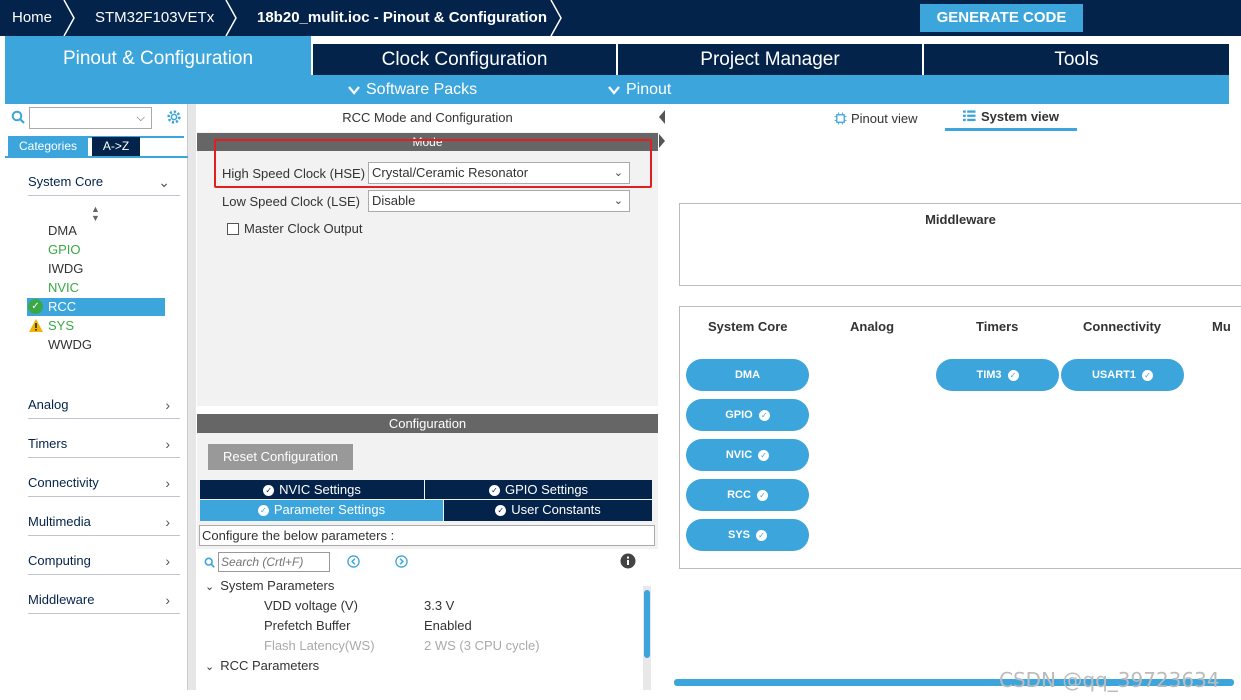  I want to click on parameter-name: VDD voltage (V), so click(311, 605).